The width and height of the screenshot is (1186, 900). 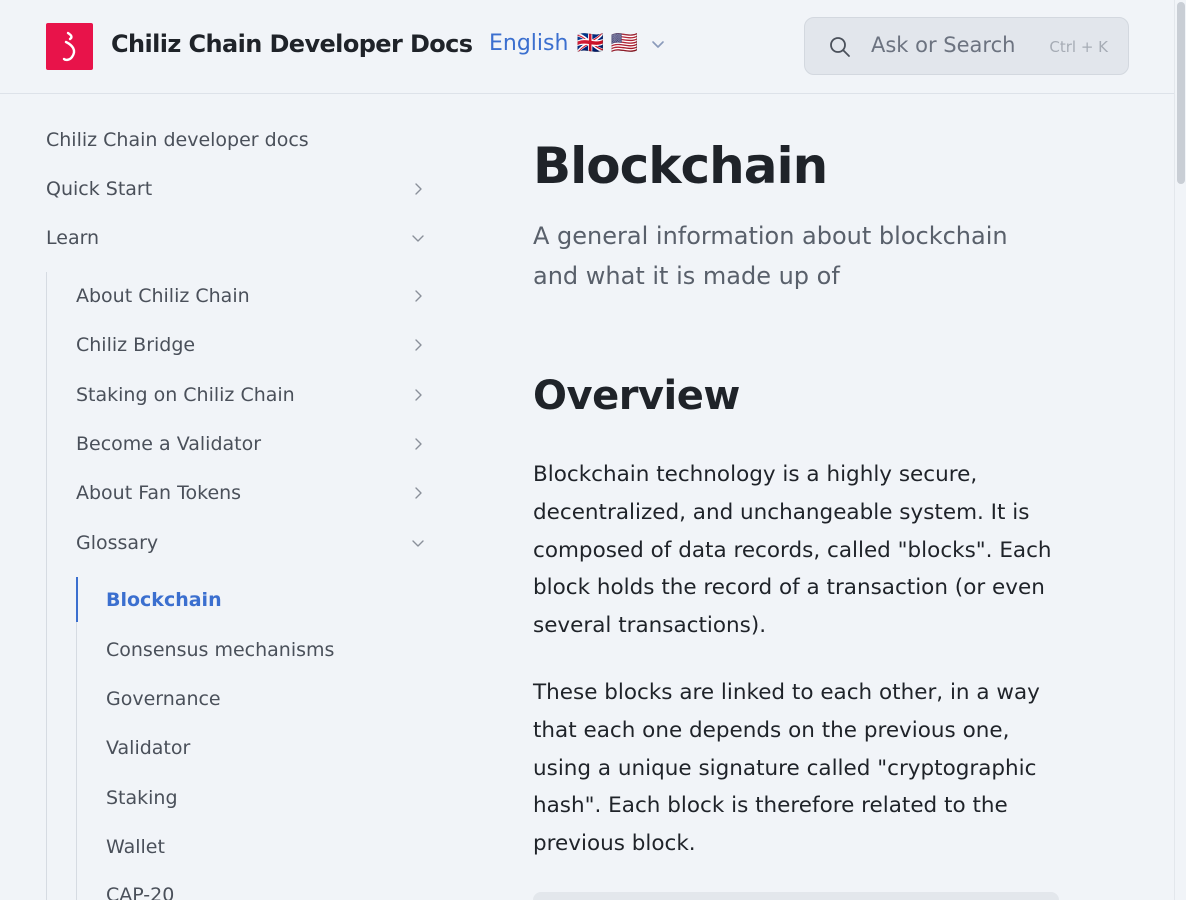 I want to click on sidebar-item-label: CAP-20, so click(x=140, y=892).